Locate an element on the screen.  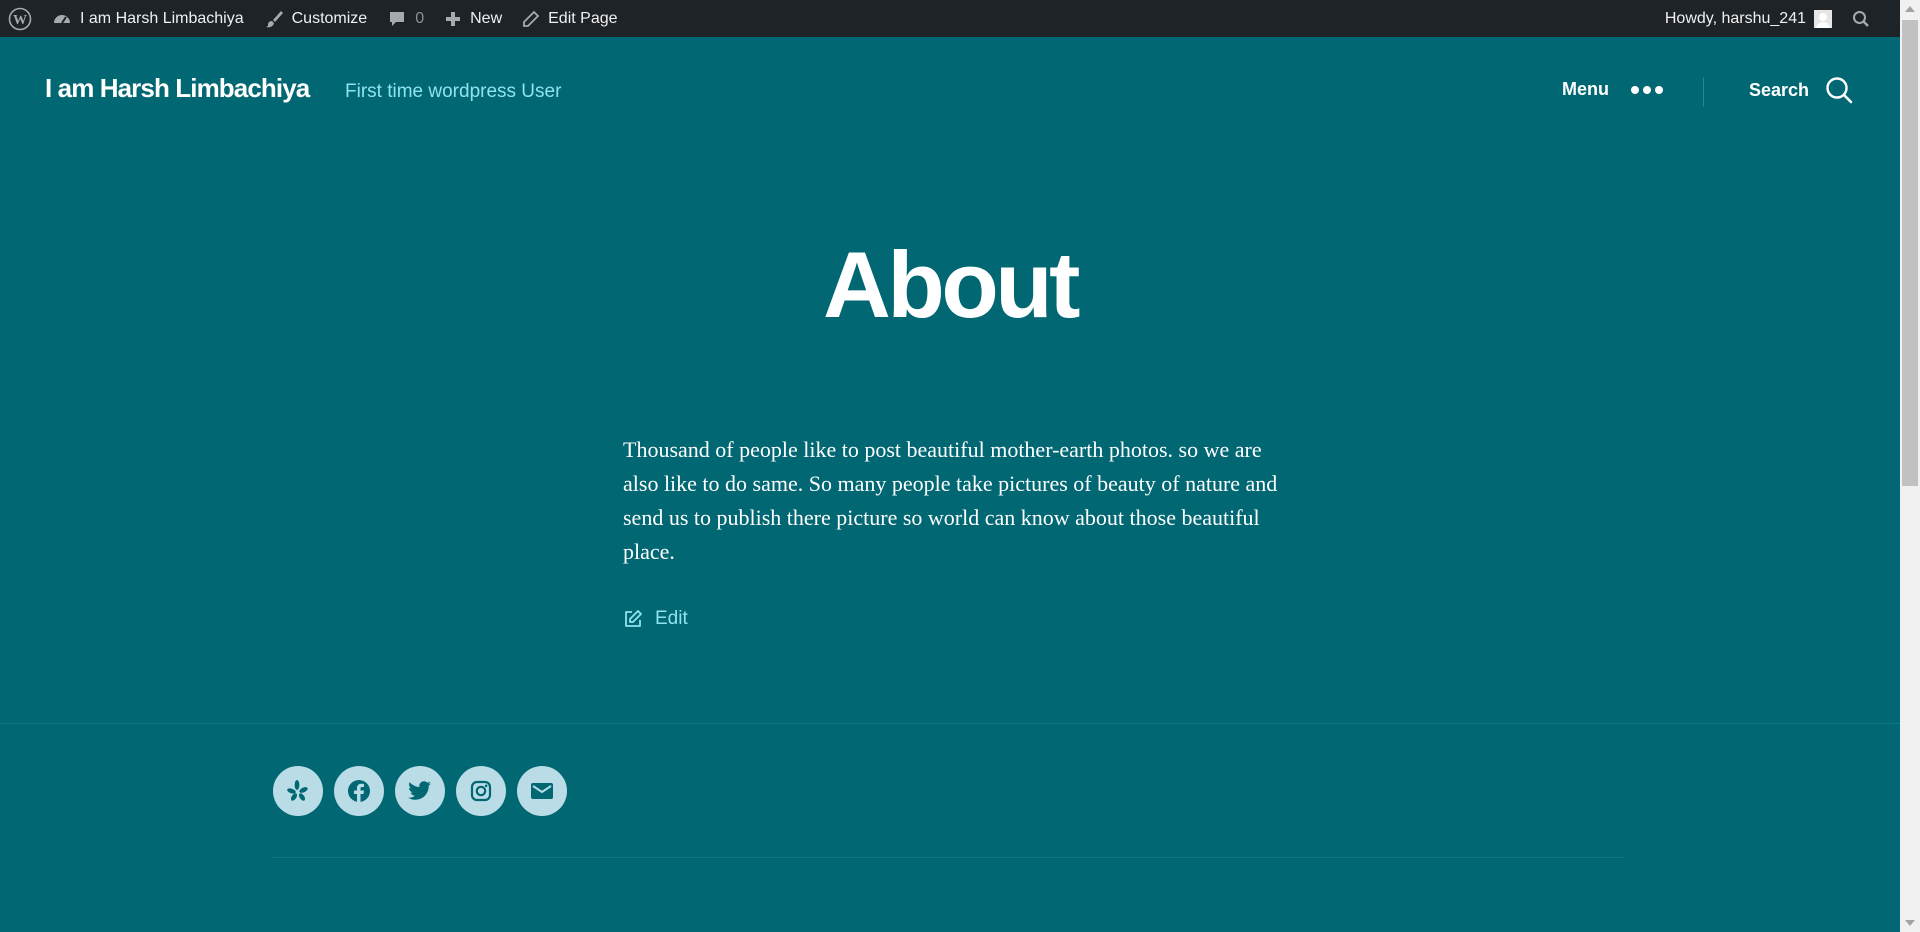
wordpress-logo-icon: W is located at coordinates (21, 18).